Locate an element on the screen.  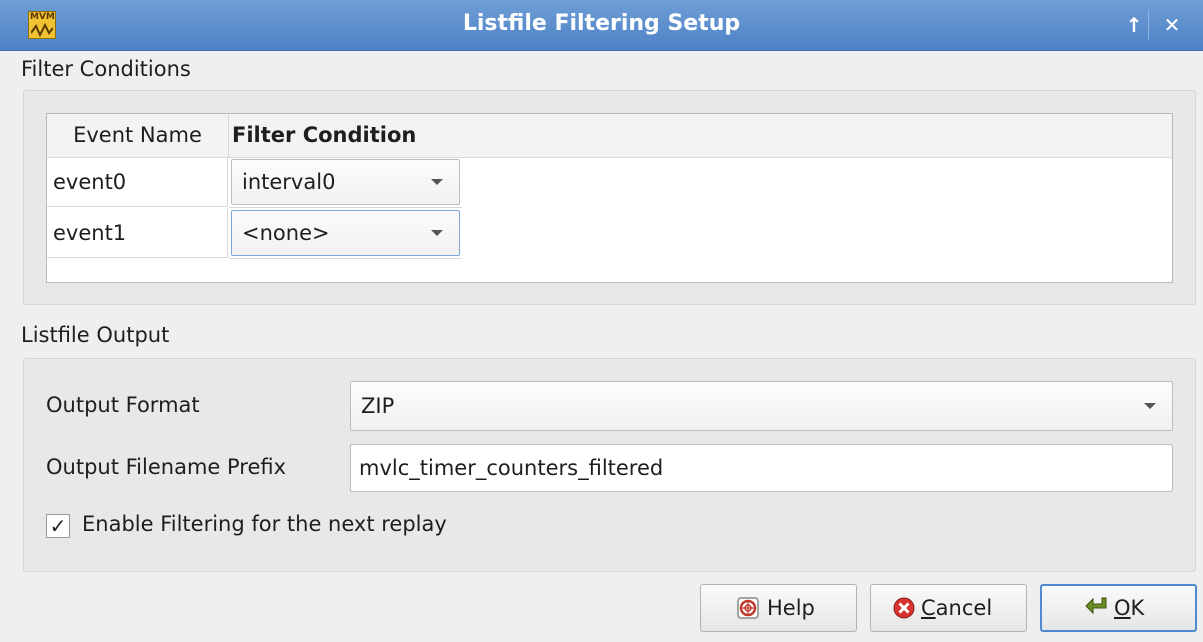
filter-condition-cell: <none> is located at coordinates (345, 233).